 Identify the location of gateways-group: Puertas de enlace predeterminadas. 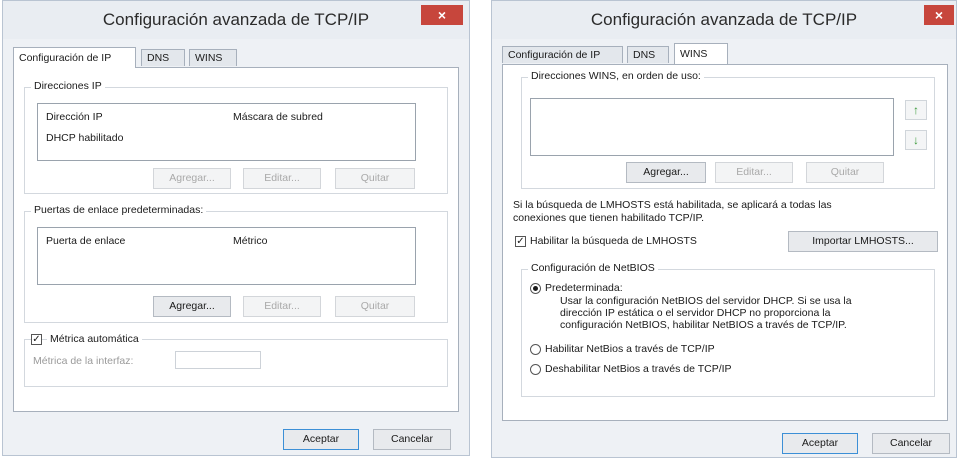
(236, 263).